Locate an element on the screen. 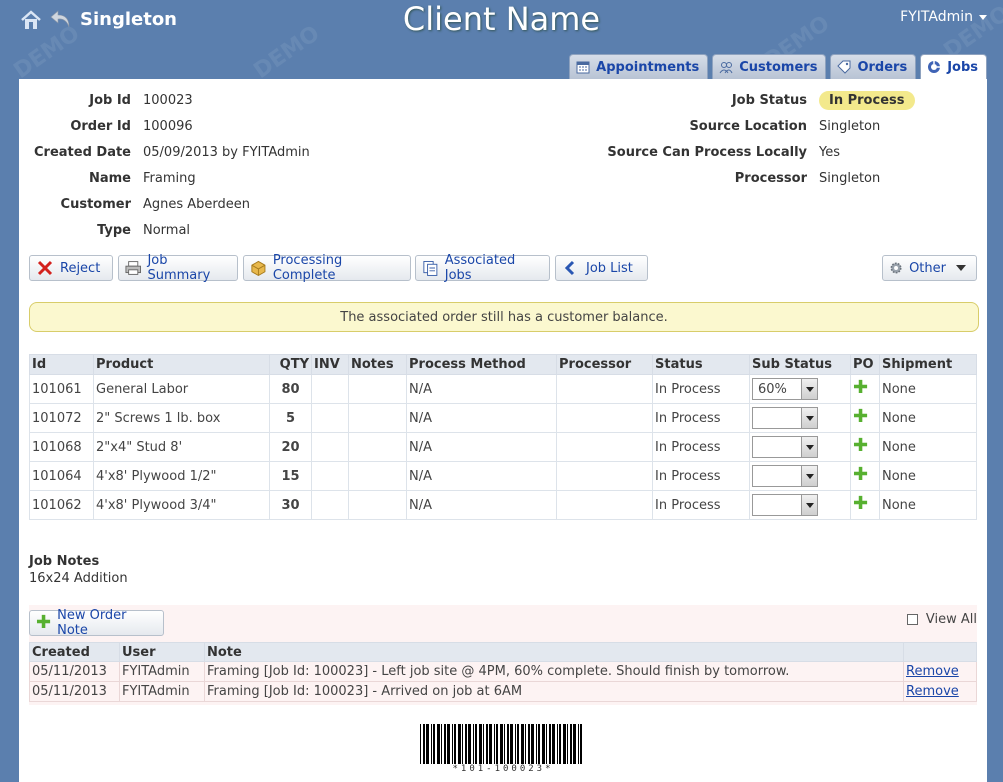 The image size is (1003, 782). po-cell: ✚ is located at coordinates (865, 476).